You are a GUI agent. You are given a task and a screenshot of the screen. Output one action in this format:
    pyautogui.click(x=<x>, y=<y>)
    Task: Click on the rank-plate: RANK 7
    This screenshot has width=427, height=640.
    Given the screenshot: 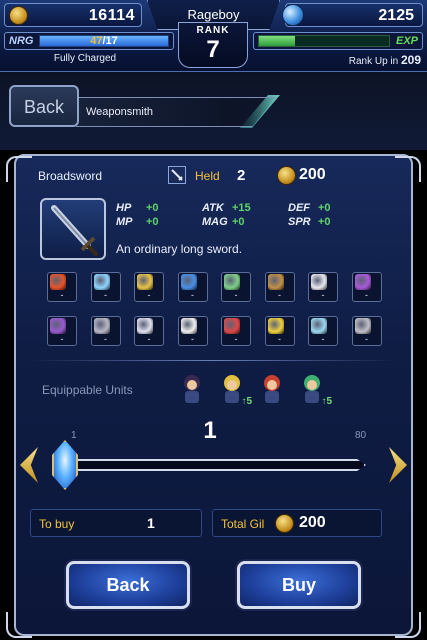 What is the action you would take?
    pyautogui.click(x=213, y=45)
    